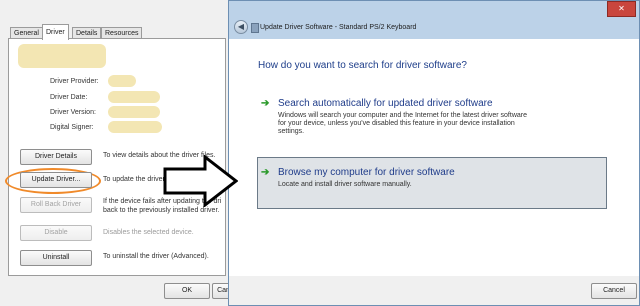 The width and height of the screenshot is (640, 306). I want to click on search-auto-desc-line-3: settings., so click(291, 131).